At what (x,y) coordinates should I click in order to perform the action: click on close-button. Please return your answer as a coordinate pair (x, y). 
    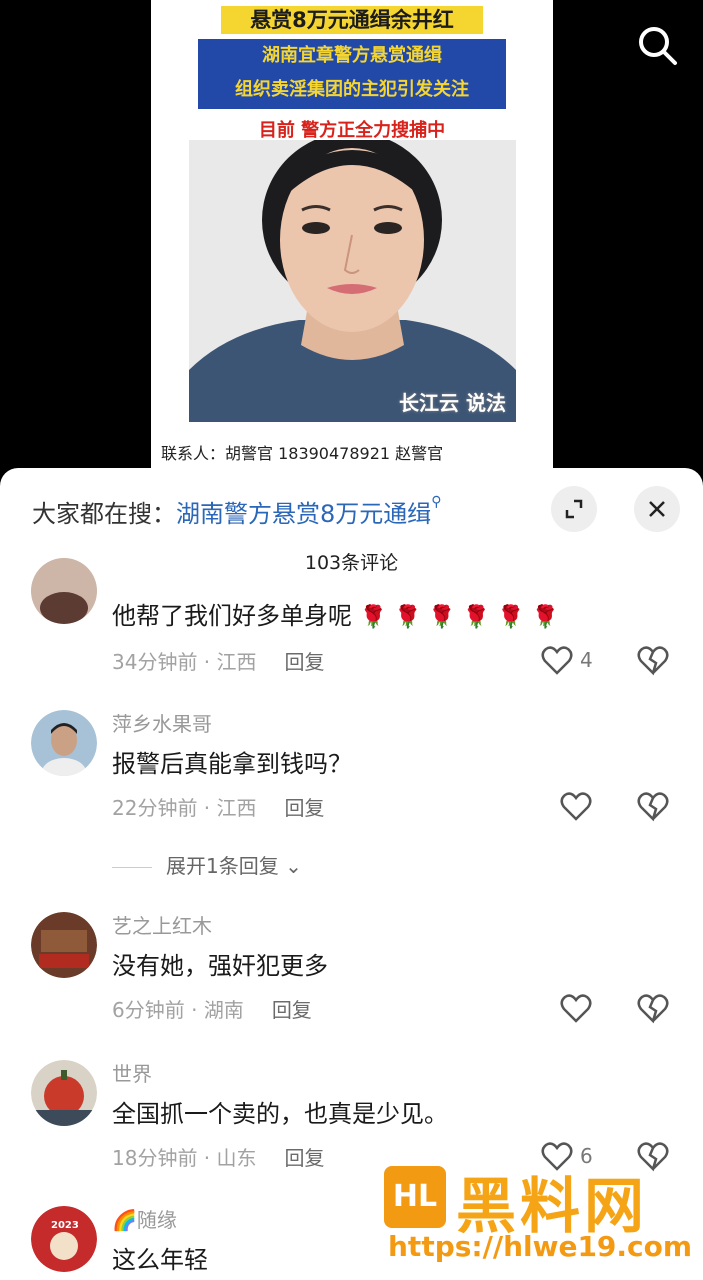
    Looking at the image, I should click on (657, 509).